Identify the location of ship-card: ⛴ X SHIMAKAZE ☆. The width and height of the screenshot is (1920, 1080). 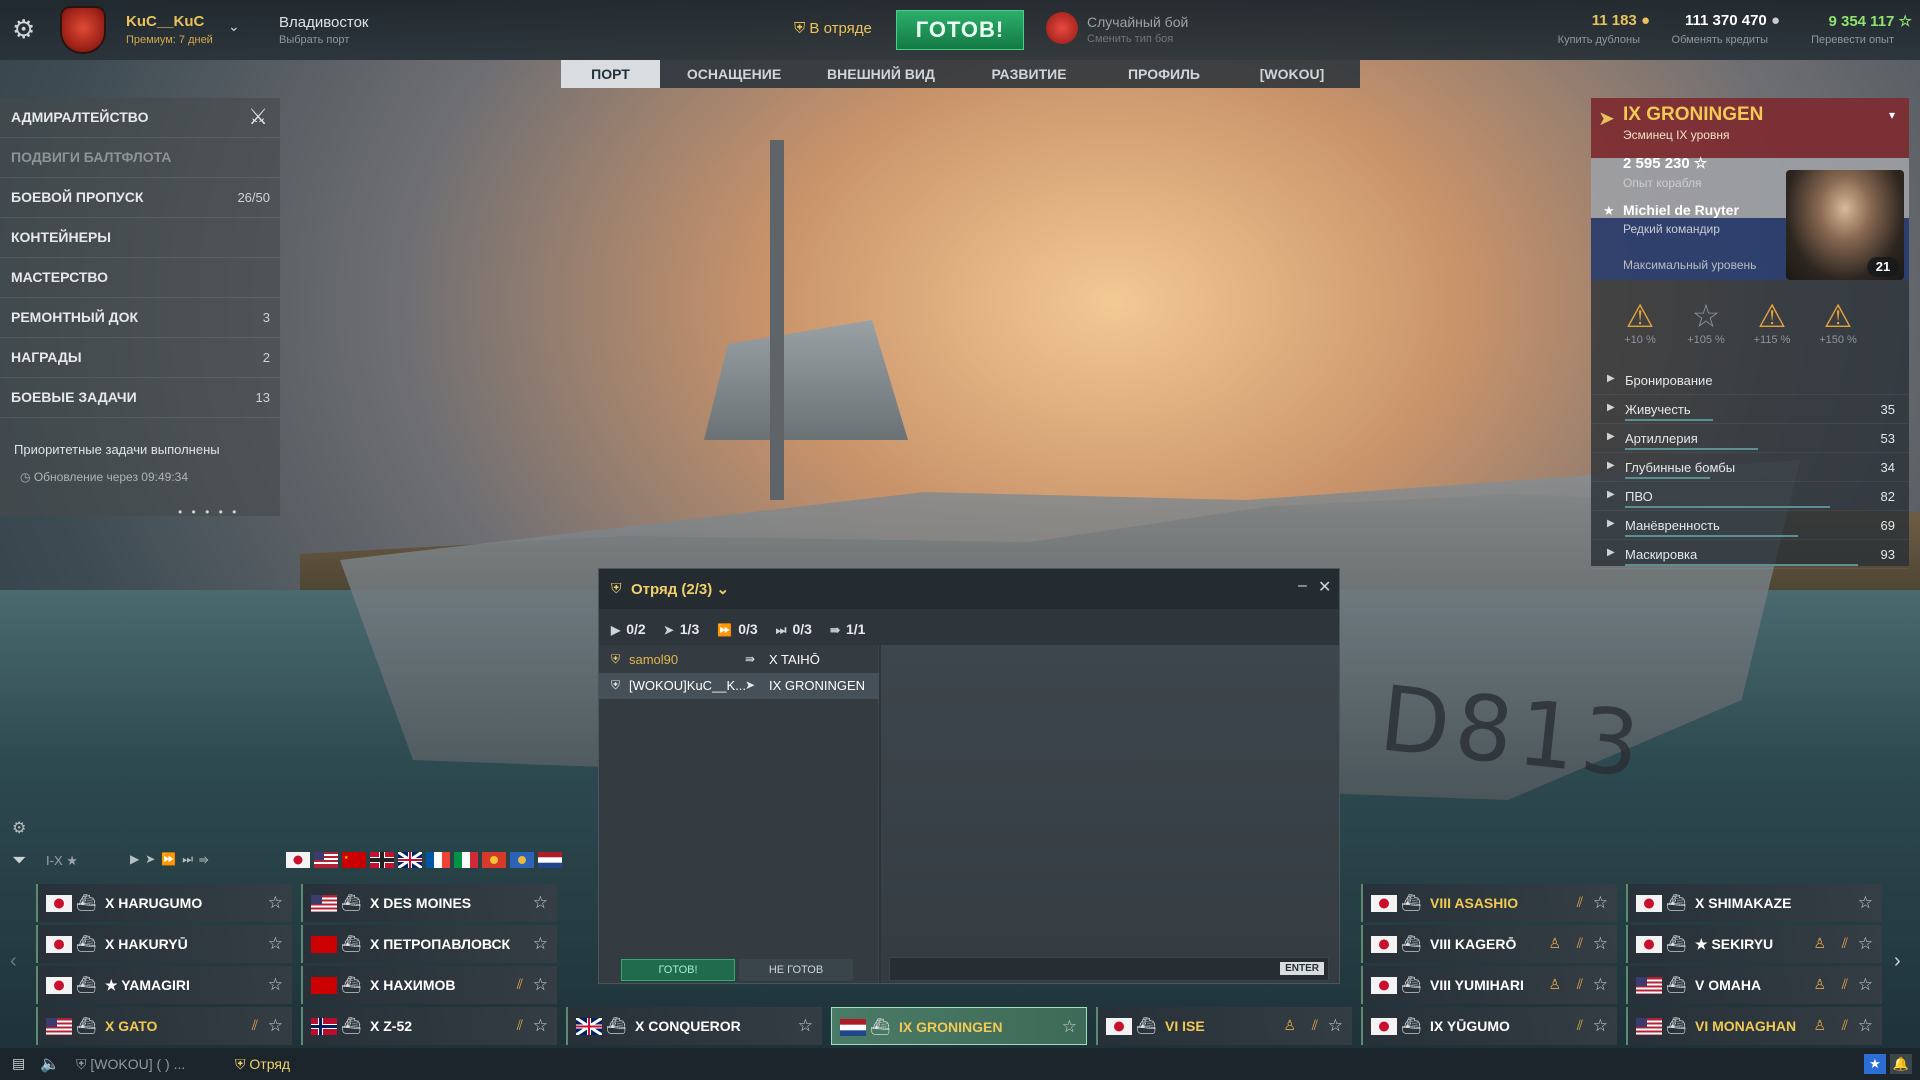
(1754, 903).